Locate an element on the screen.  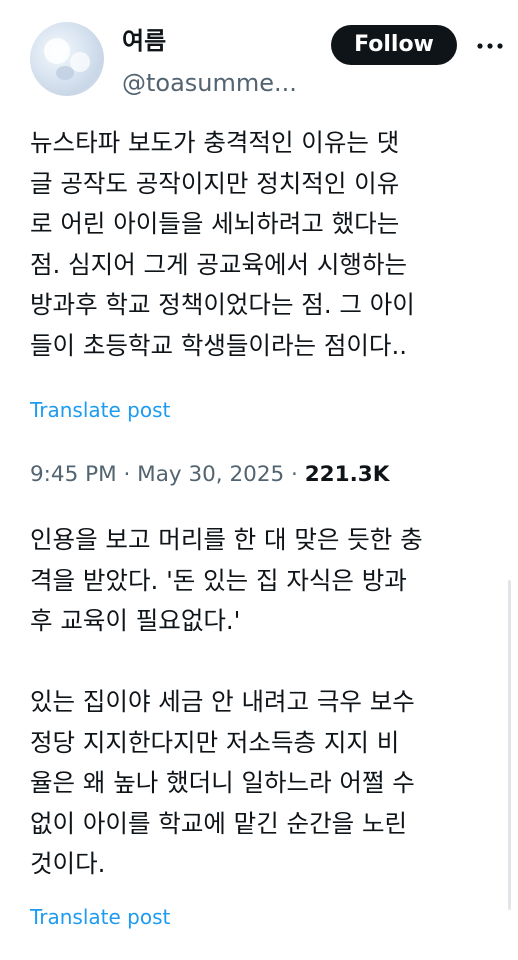
reply-text-line: 없이 아이를 학교에 맡긴 순간을 노린 is located at coordinates (219, 823).